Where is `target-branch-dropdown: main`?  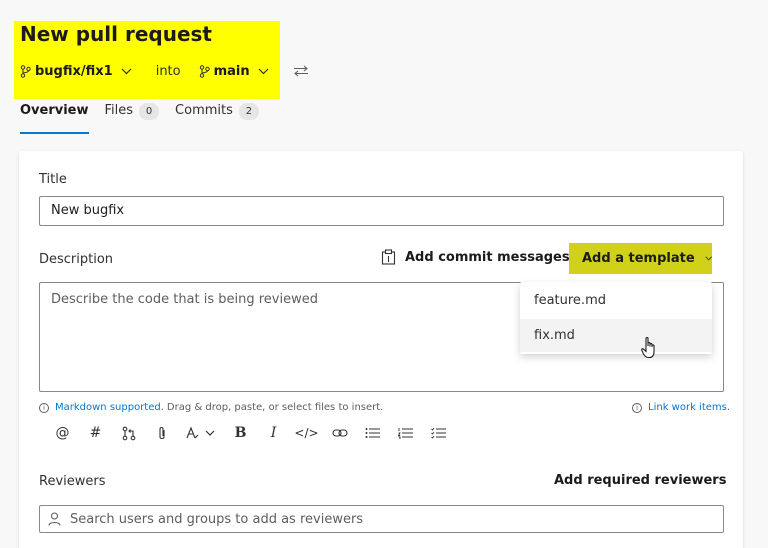
target-branch-dropdown: main is located at coordinates (236, 71).